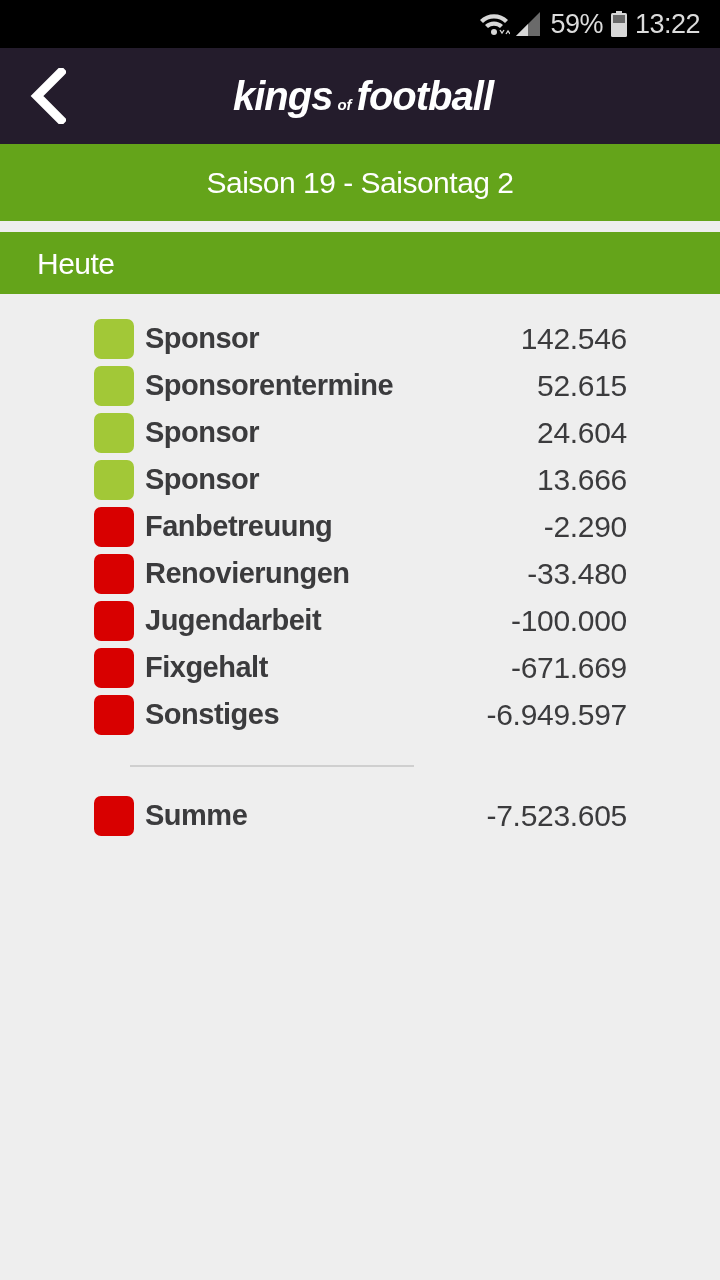 The width and height of the screenshot is (720, 1280). Describe the element at coordinates (494, 24) in the screenshot. I see `wifi-icon` at that location.